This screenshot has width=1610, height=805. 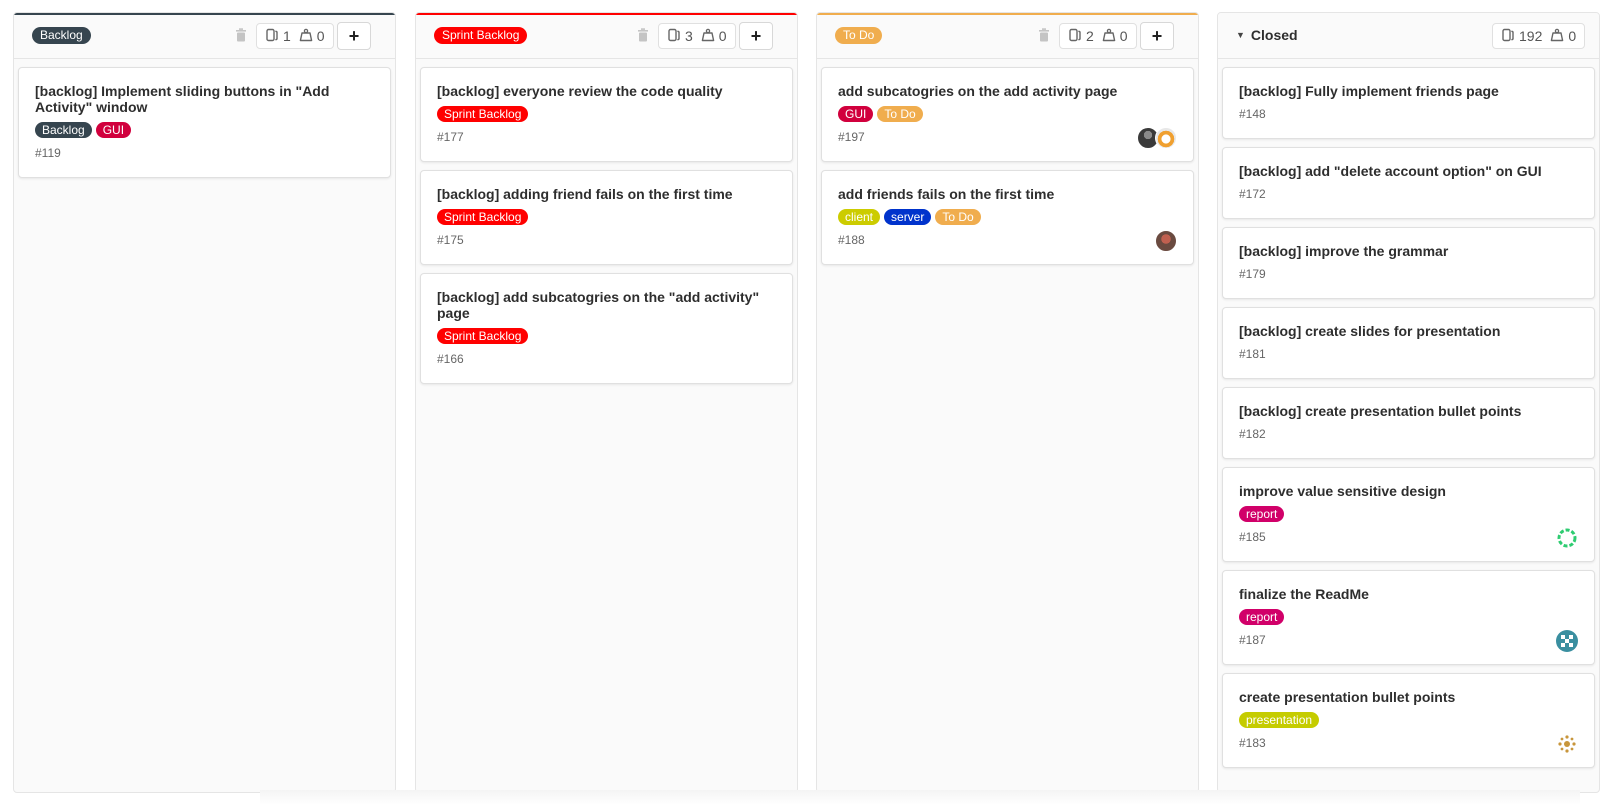 What do you see at coordinates (1240, 35) in the screenshot?
I see `collapse-caret-icon: ▼` at bounding box center [1240, 35].